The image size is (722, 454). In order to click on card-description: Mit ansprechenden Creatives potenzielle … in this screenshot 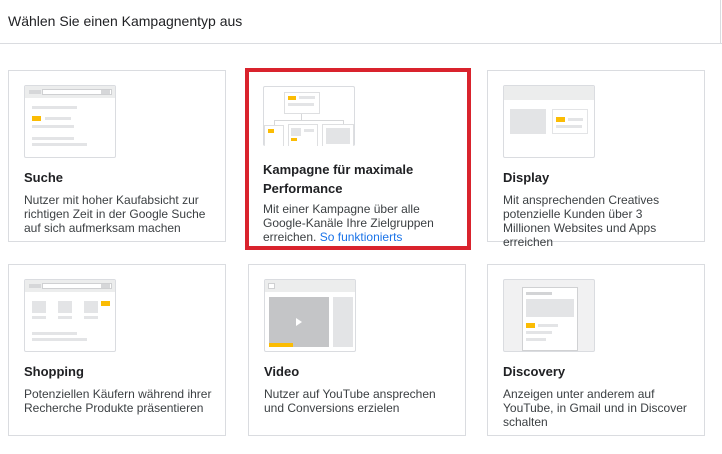, I will do `click(581, 221)`.